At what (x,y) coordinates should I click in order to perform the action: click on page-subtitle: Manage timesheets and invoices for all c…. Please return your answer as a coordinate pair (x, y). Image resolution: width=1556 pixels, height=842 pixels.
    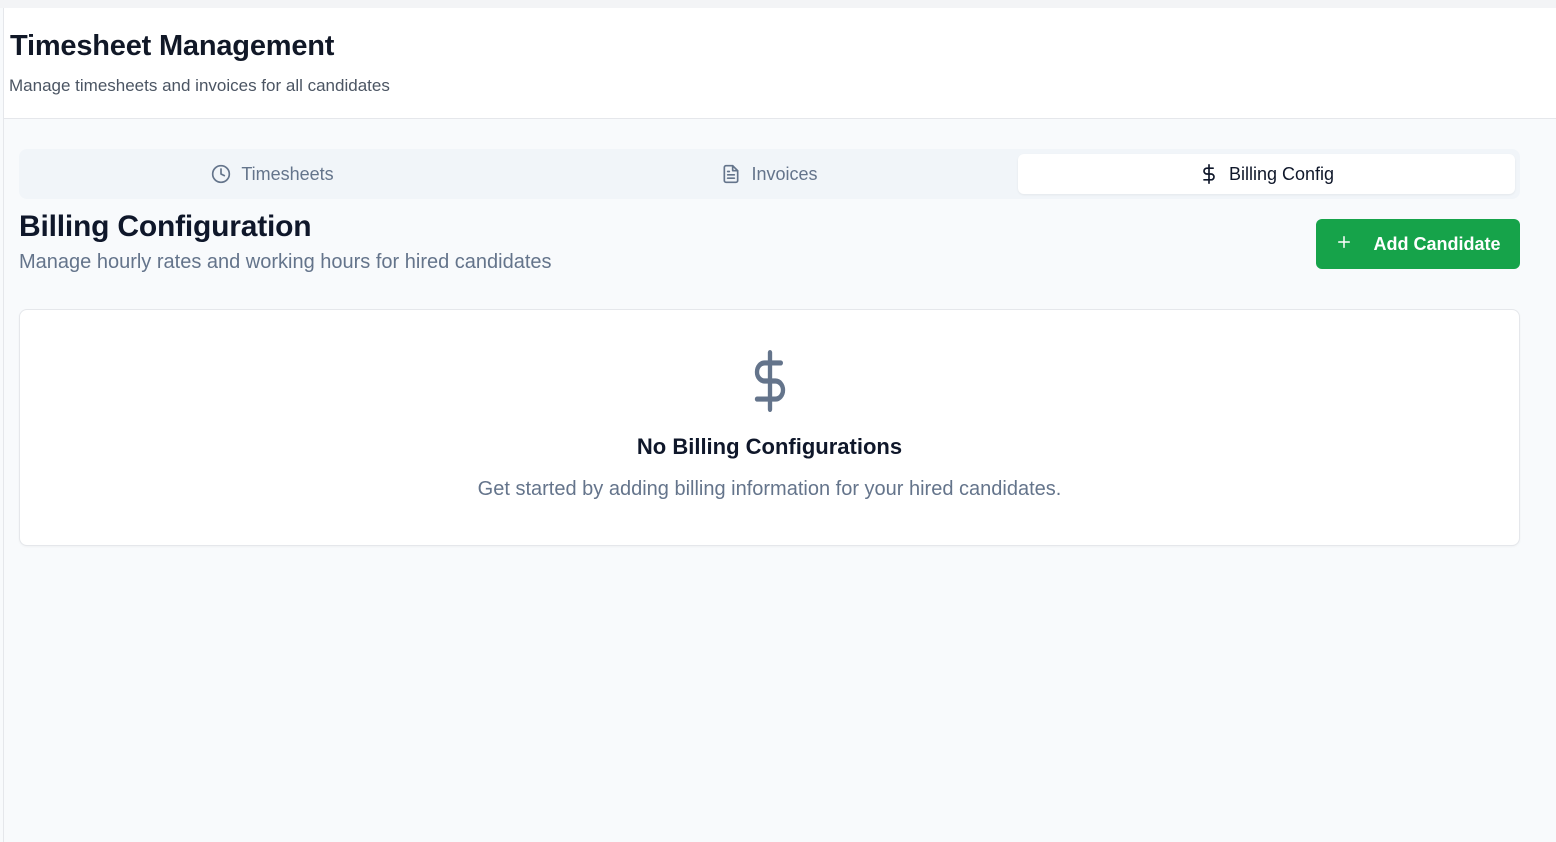
    Looking at the image, I should click on (199, 85).